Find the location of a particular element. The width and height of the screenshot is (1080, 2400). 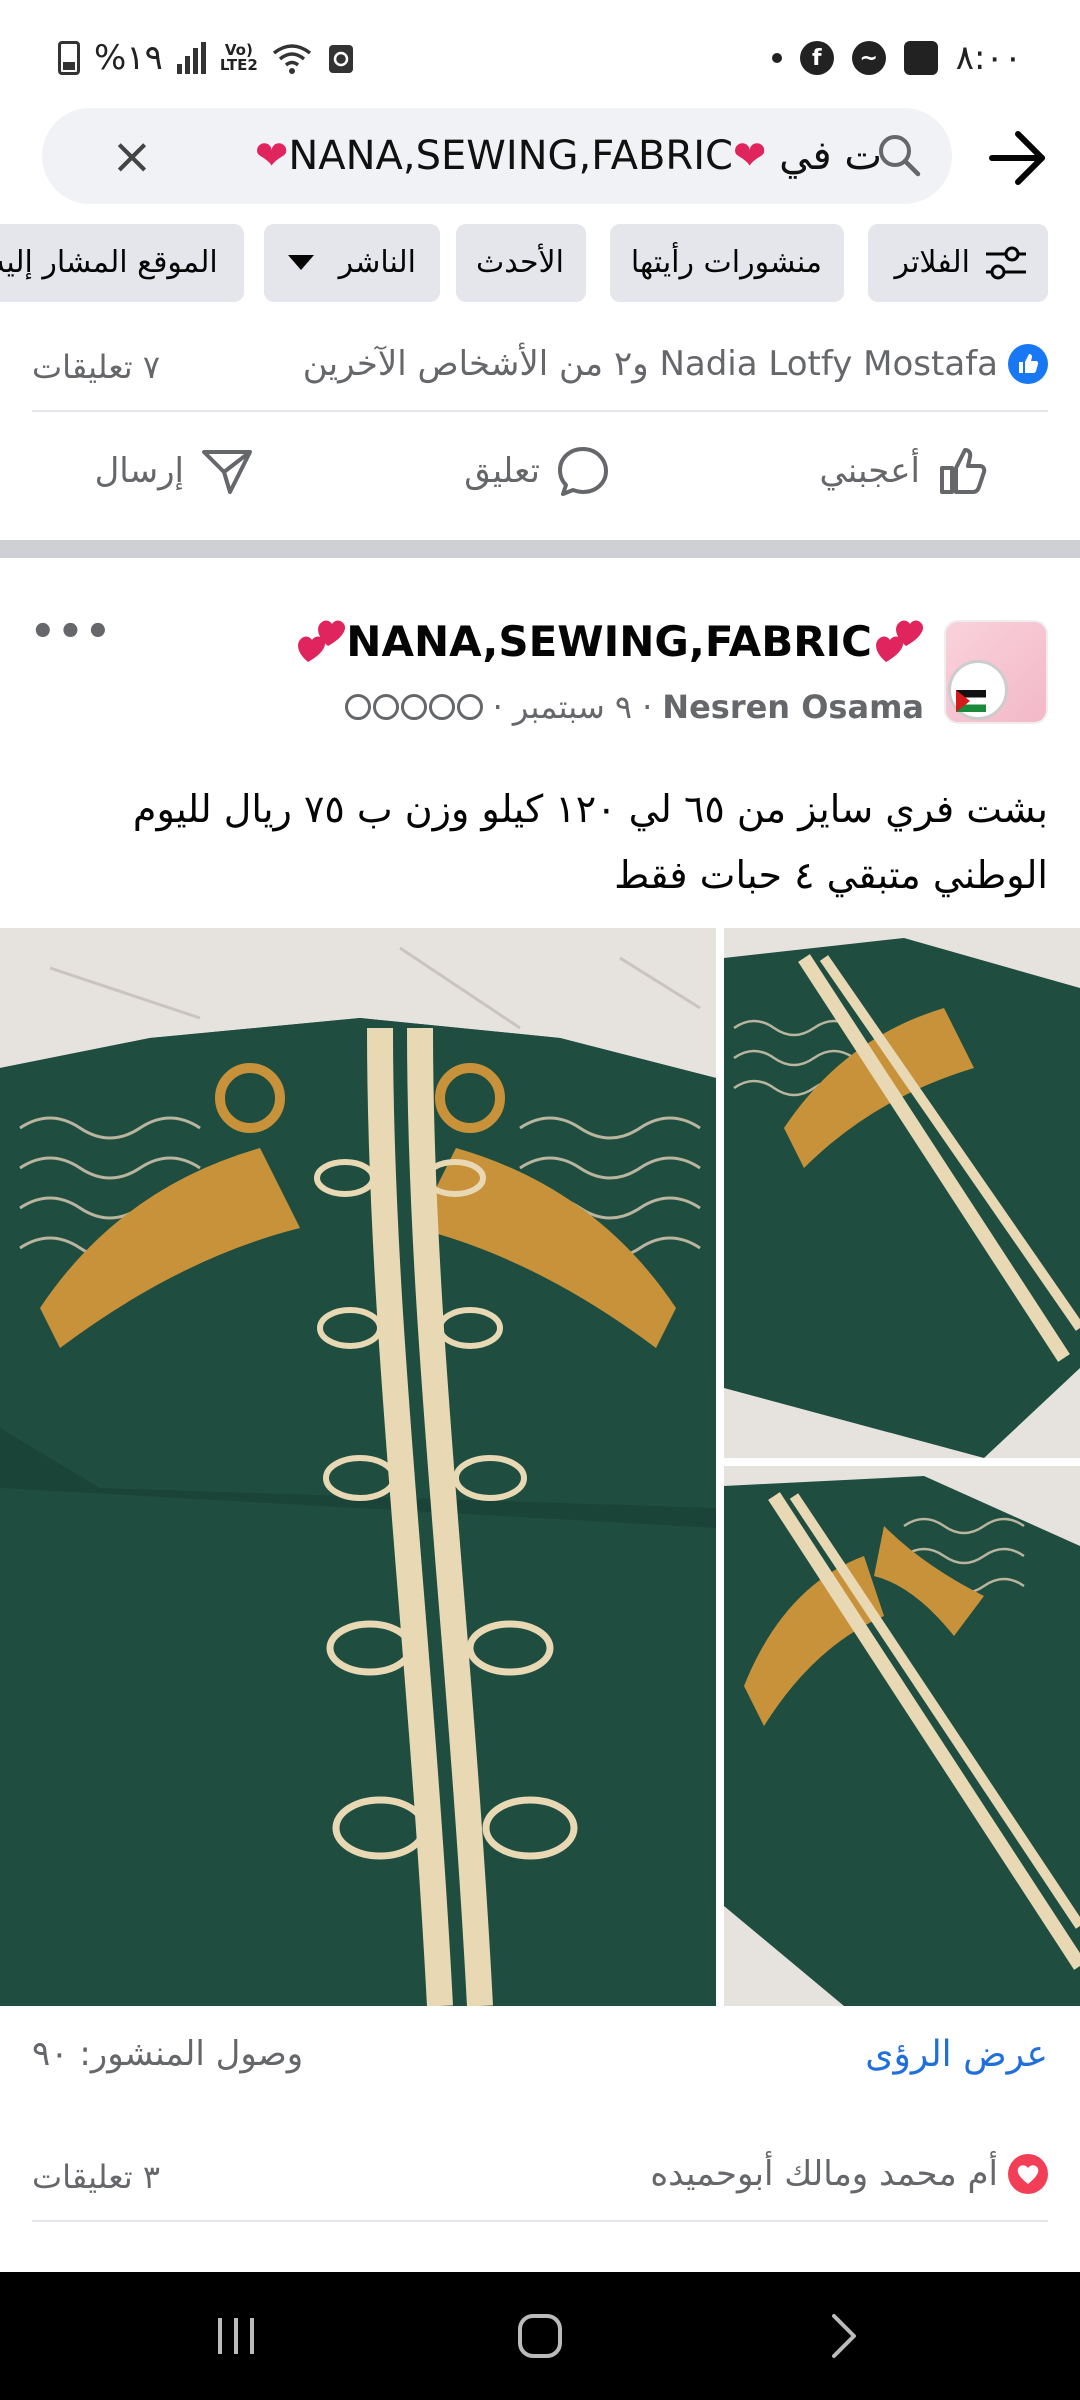

group-name-text: NANA,SEWING,FABRIC is located at coordinates (609, 641).